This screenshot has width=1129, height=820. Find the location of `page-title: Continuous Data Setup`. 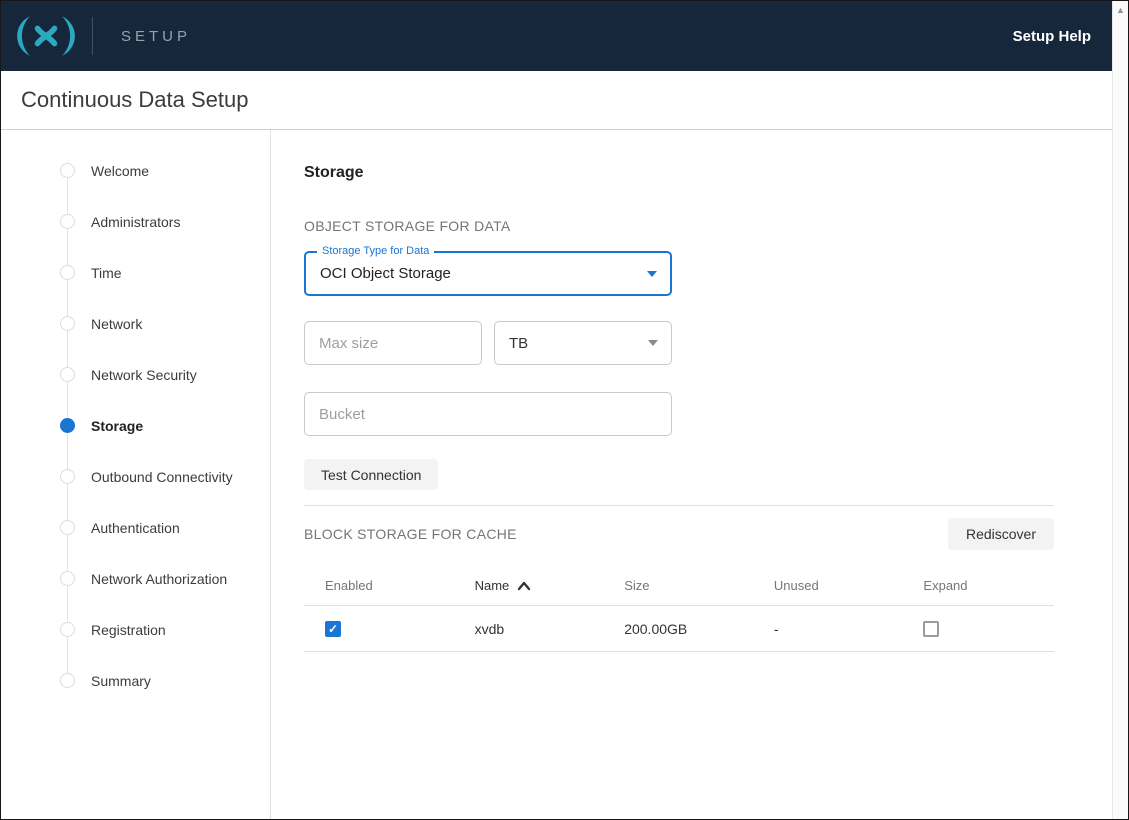

page-title: Continuous Data Setup is located at coordinates (135, 99).